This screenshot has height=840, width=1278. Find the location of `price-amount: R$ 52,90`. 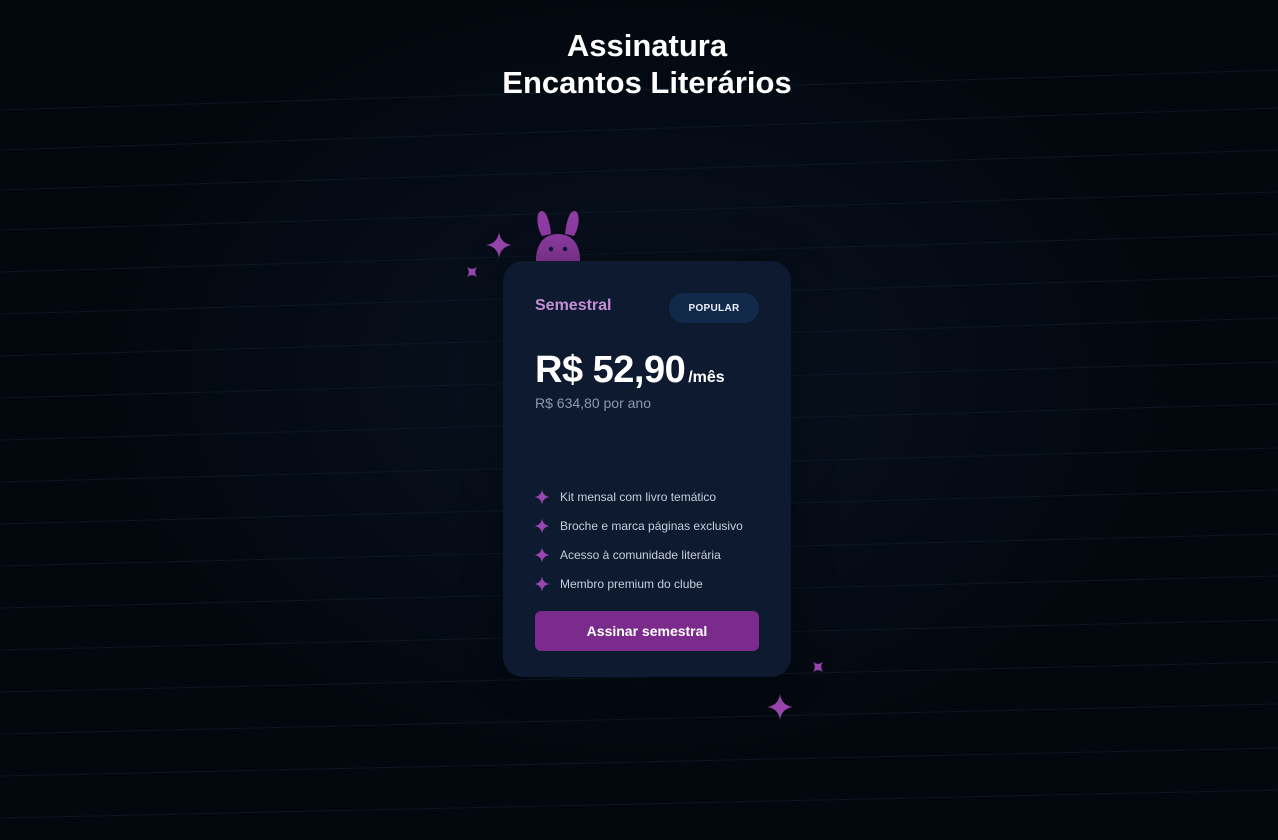

price-amount: R$ 52,90 is located at coordinates (610, 370).